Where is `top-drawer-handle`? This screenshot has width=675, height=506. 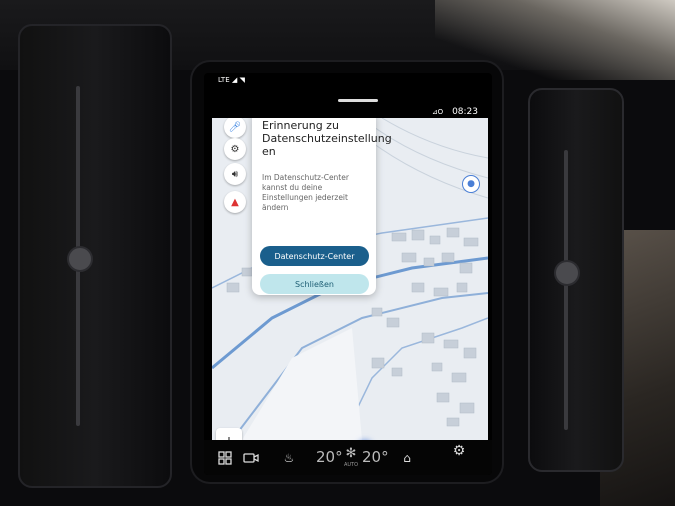
top-drawer-handle is located at coordinates (358, 100).